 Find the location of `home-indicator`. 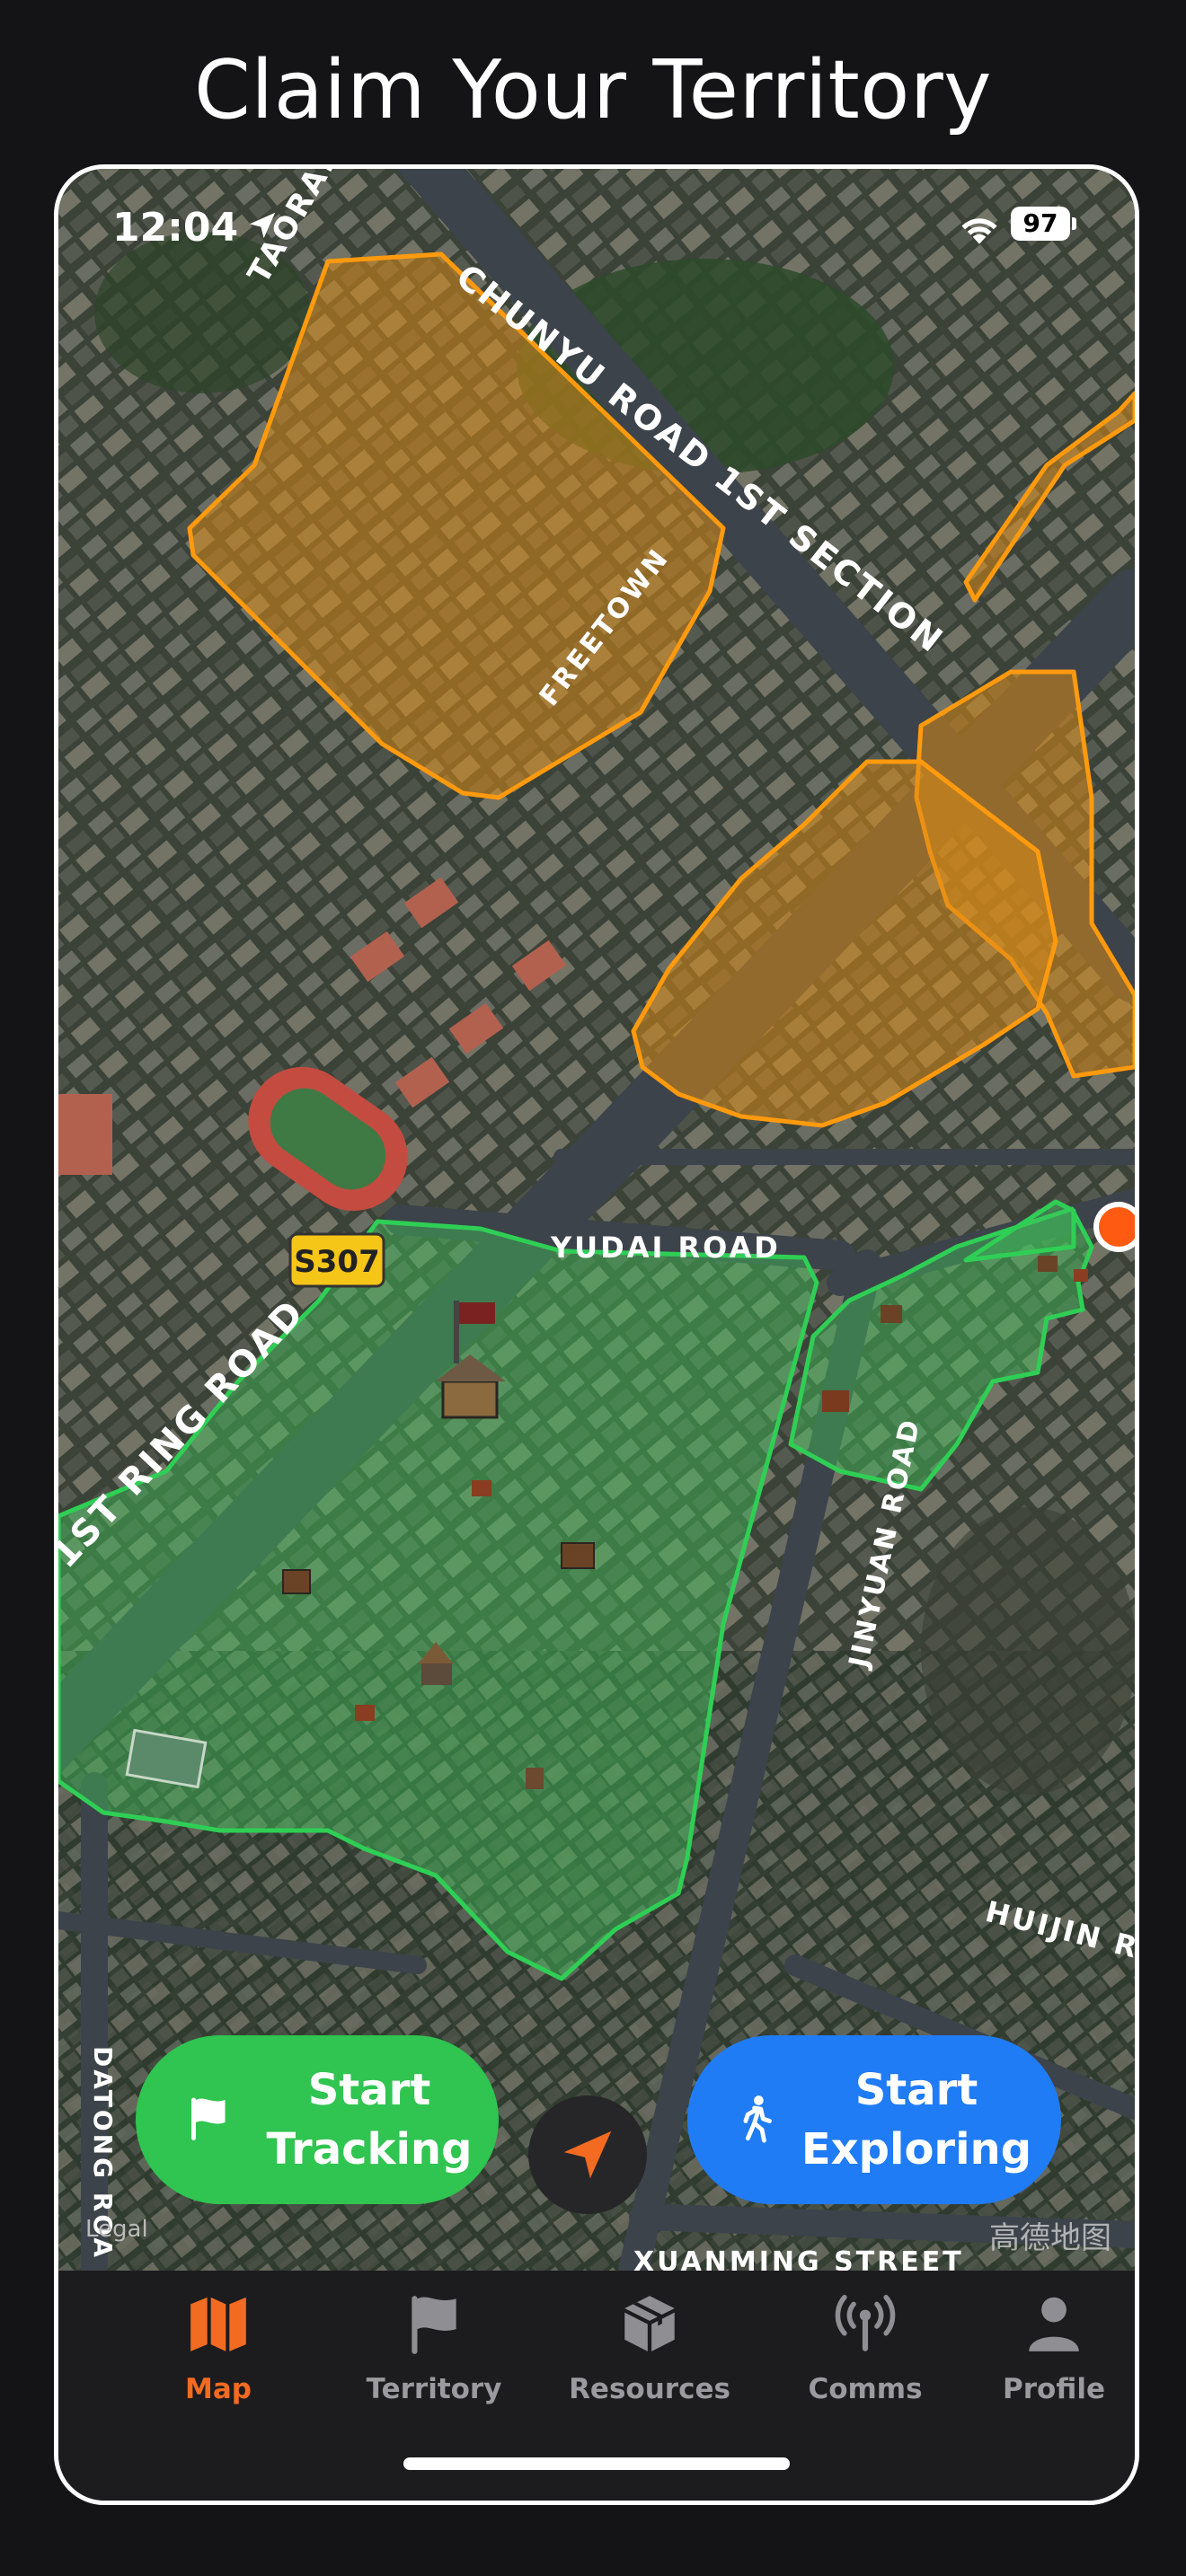

home-indicator is located at coordinates (596, 2463).